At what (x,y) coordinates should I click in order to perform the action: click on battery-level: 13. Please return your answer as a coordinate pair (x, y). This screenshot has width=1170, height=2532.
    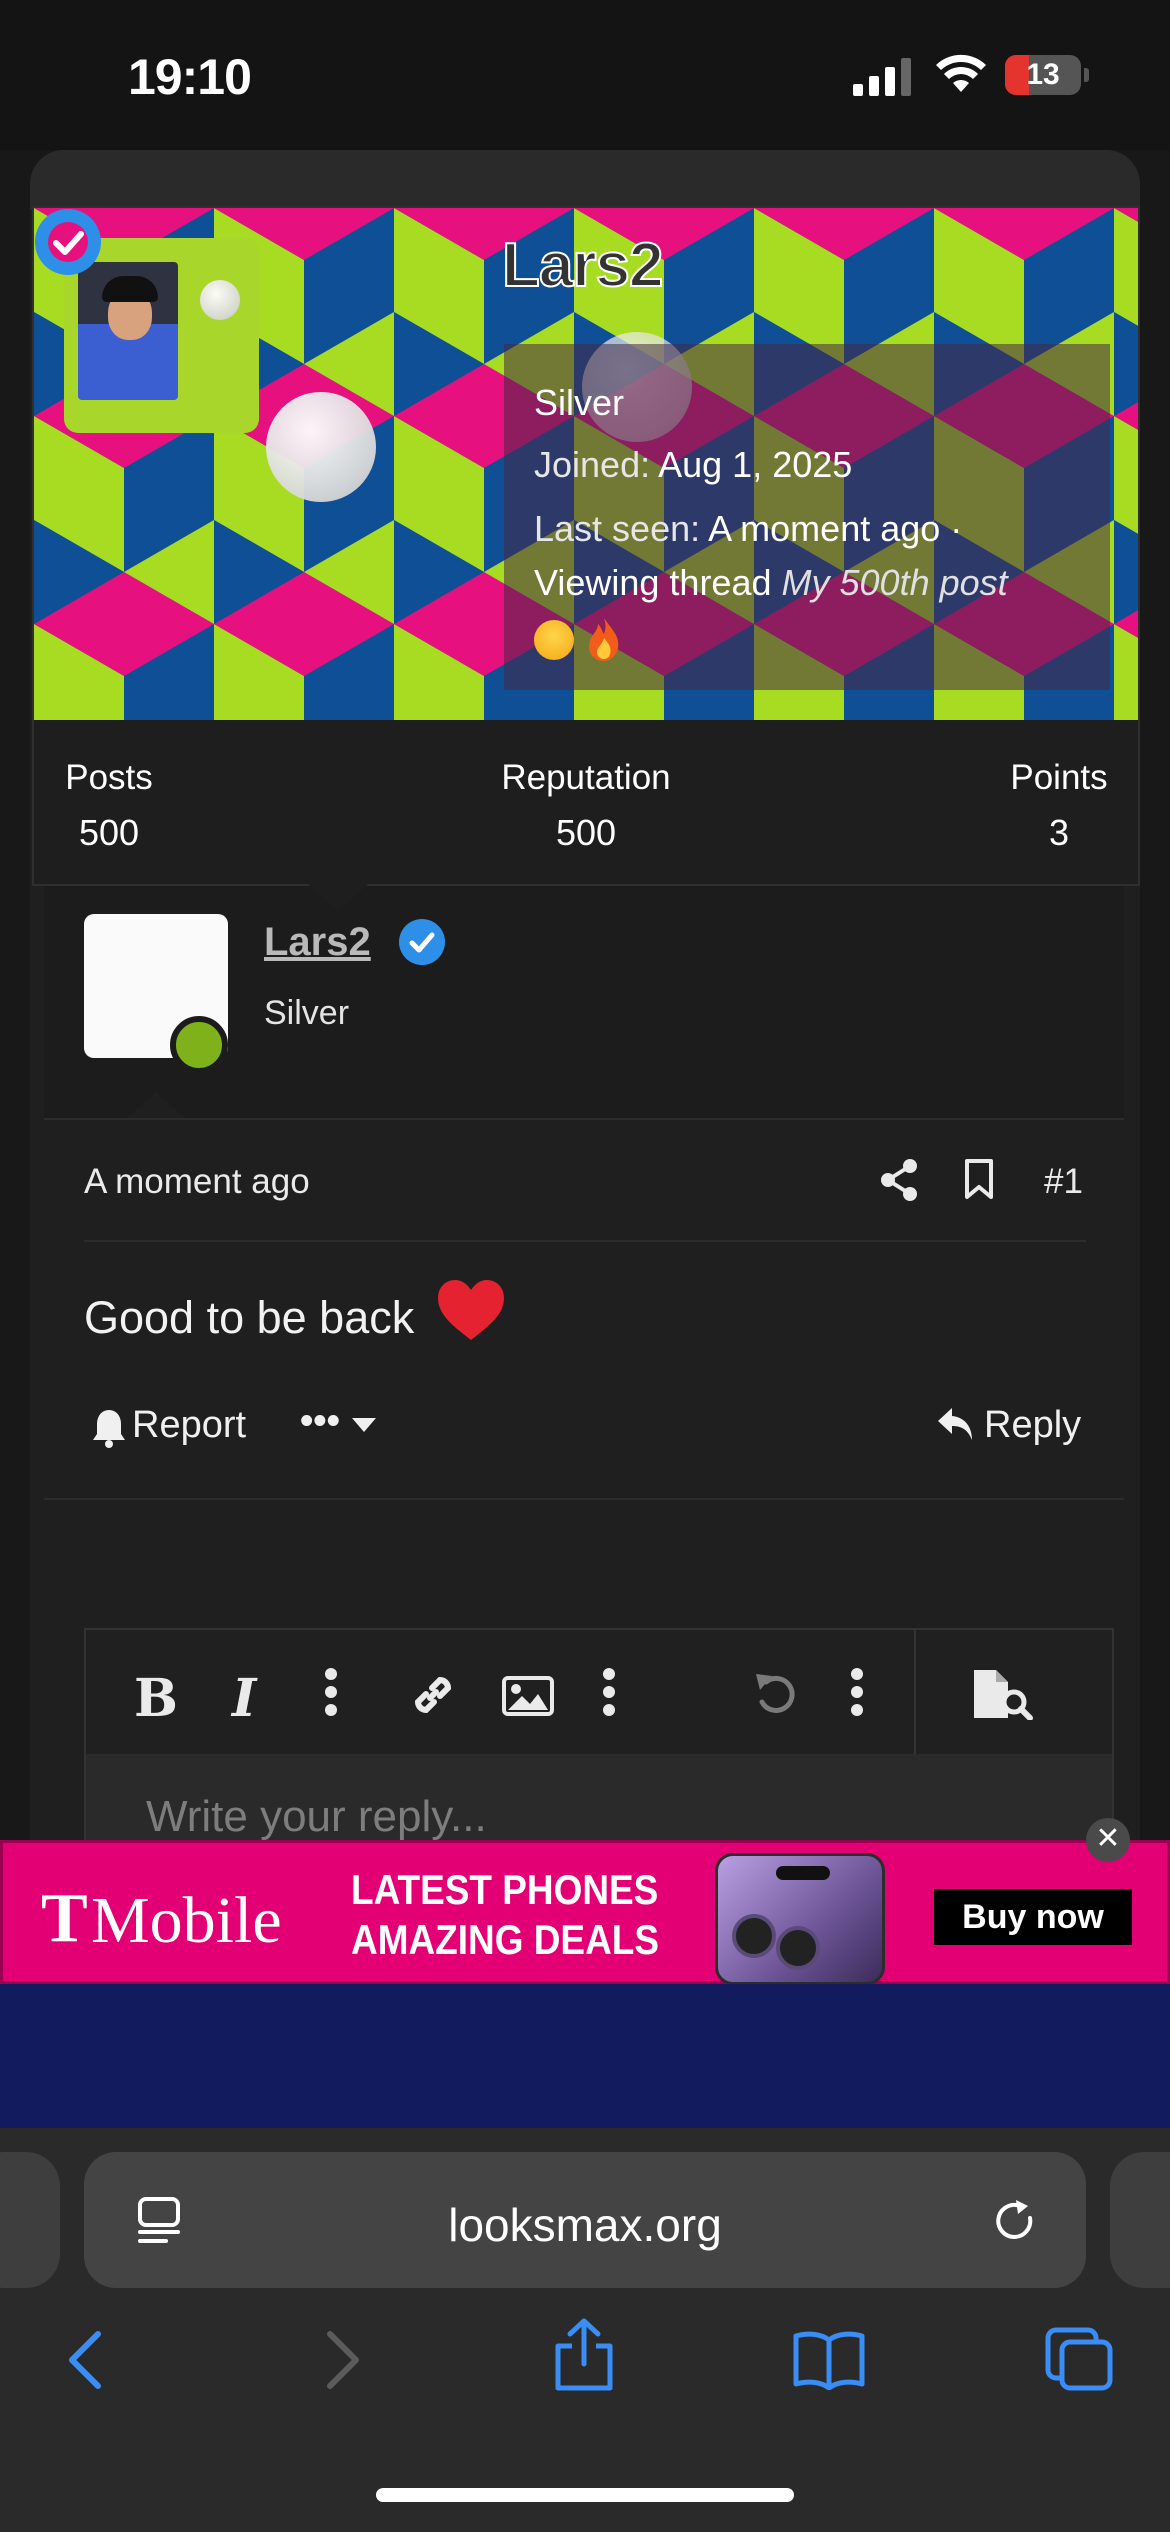
    Looking at the image, I should click on (1043, 74).